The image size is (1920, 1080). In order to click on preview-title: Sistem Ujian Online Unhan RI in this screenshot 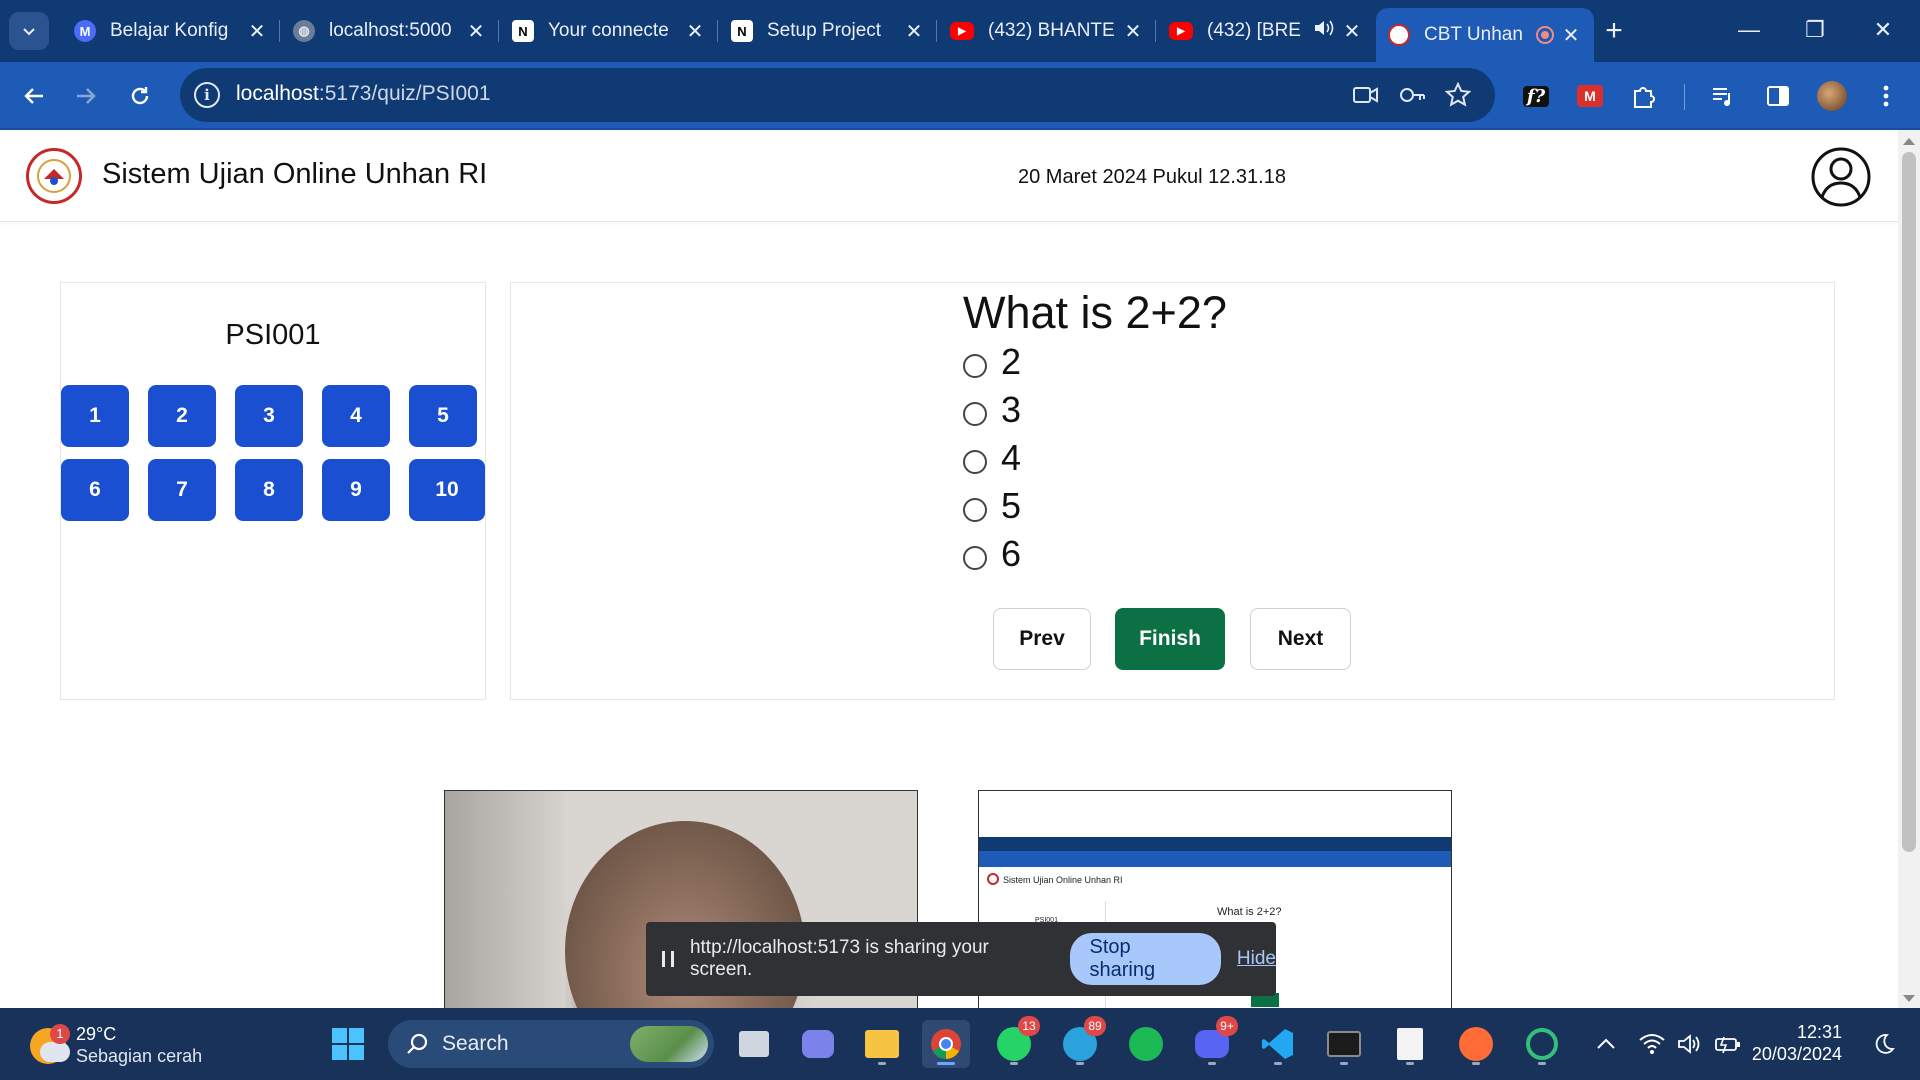, I will do `click(1063, 880)`.